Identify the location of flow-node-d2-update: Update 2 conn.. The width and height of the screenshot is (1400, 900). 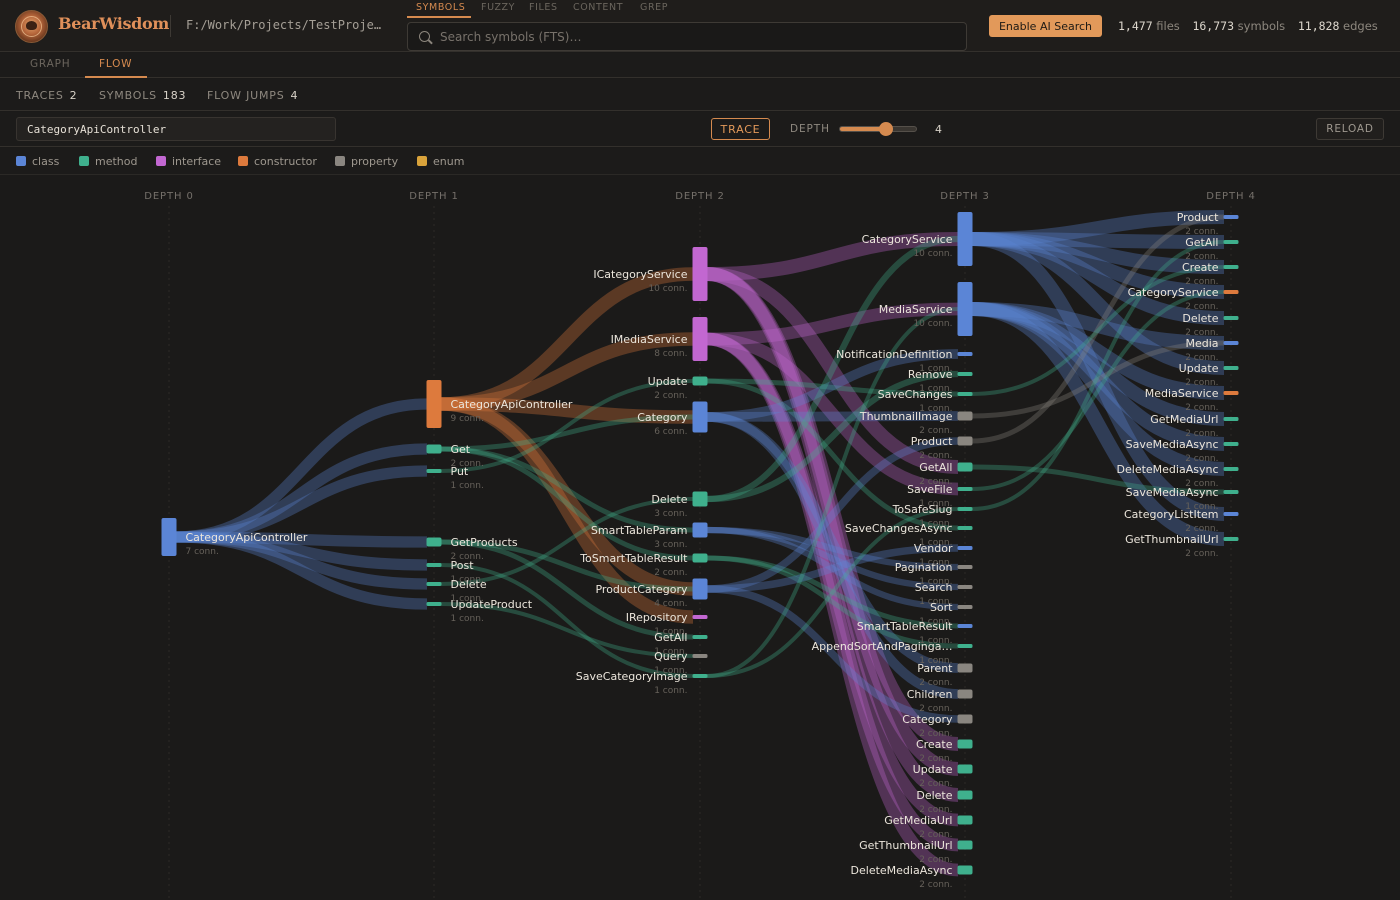
(678, 388).